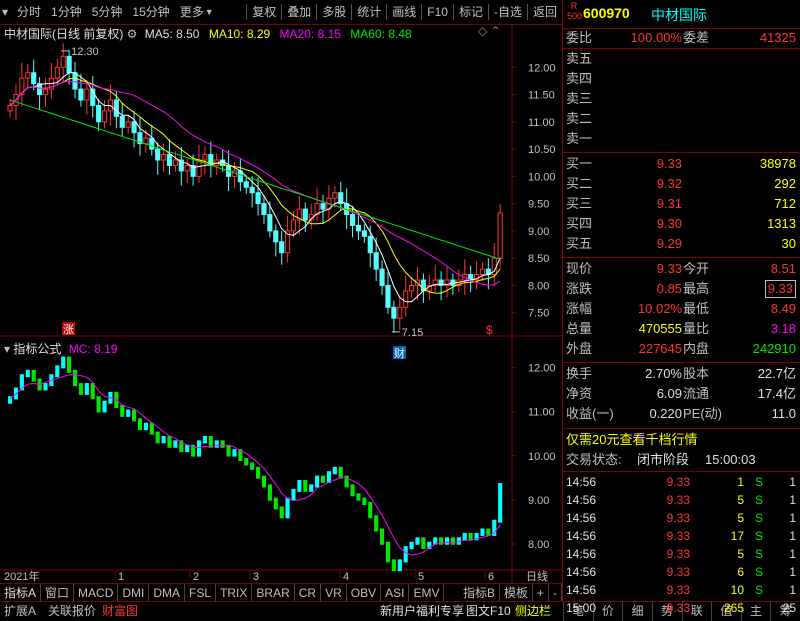  I want to click on status-f10-graphic: 图文F10, so click(488, 611).